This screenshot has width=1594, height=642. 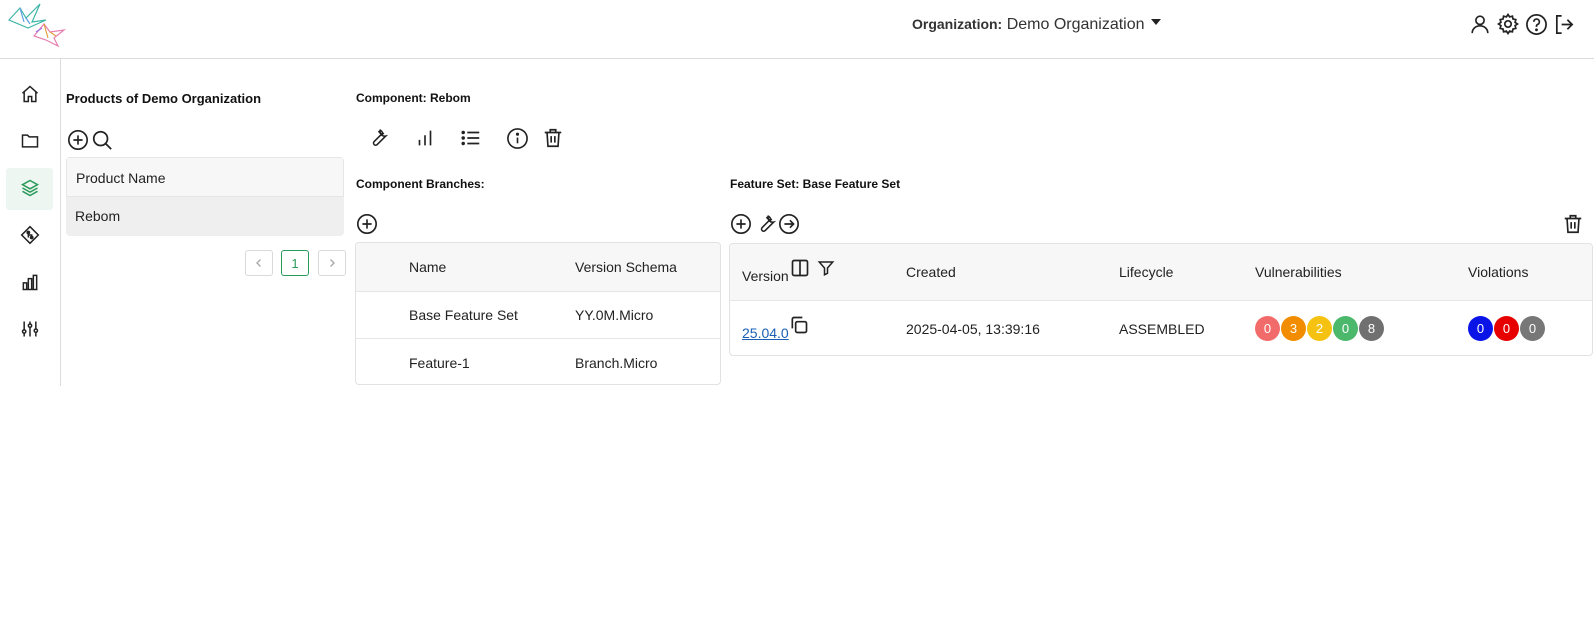 I want to click on high-vulnerabilities-badge: 3, so click(x=1293, y=328).